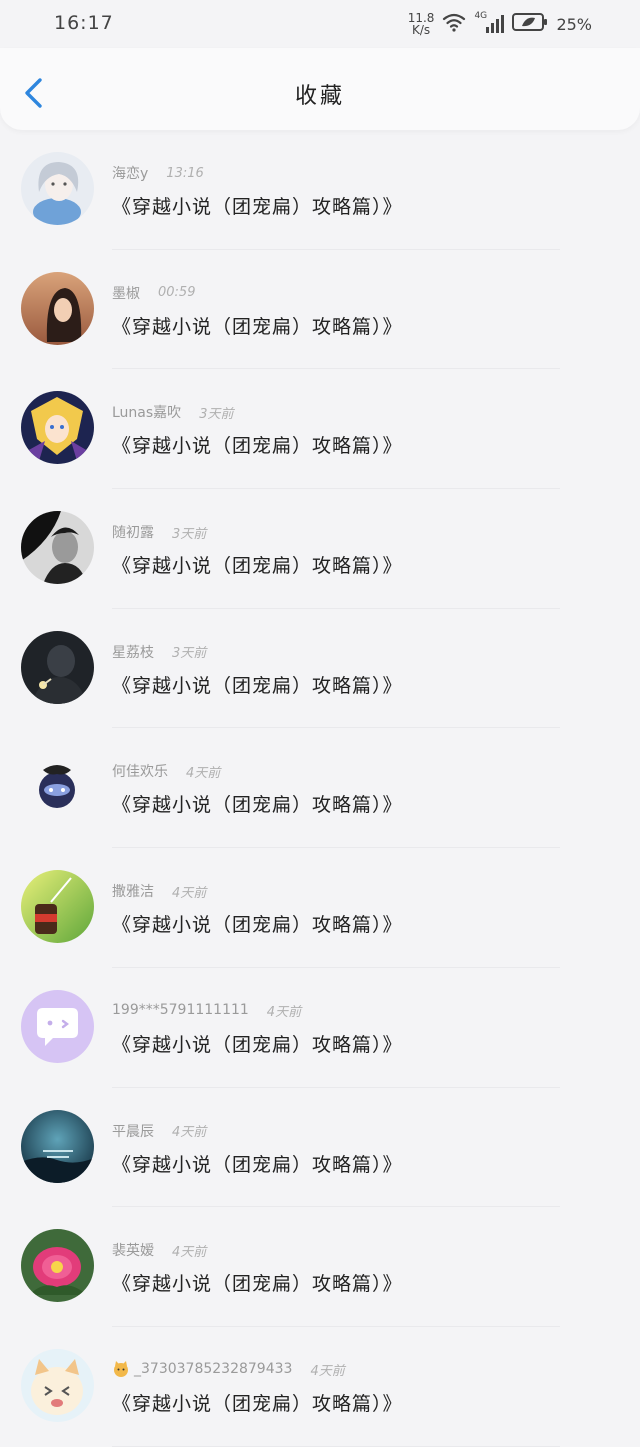 Image resolution: width=640 pixels, height=1447 pixels. What do you see at coordinates (320, 669) in the screenshot?
I see `list-item: 星荔枝 3天前 《穿越小说（团宠扁）攻略篇）》` at bounding box center [320, 669].